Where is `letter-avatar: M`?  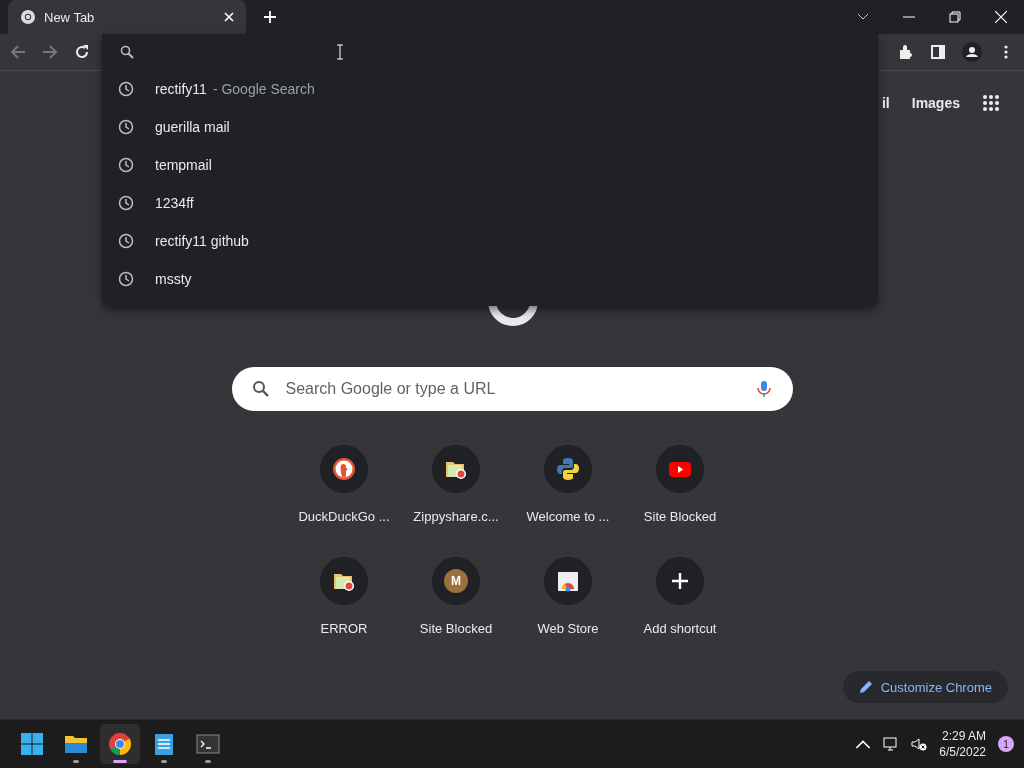
letter-avatar: M is located at coordinates (456, 581).